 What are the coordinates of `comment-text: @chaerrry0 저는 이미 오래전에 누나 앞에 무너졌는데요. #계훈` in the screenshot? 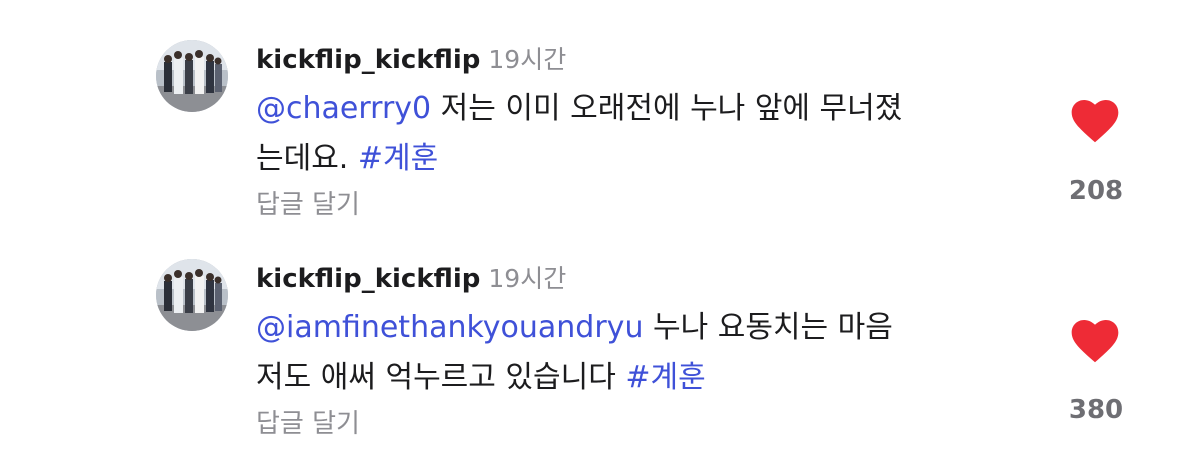 It's located at (636, 134).